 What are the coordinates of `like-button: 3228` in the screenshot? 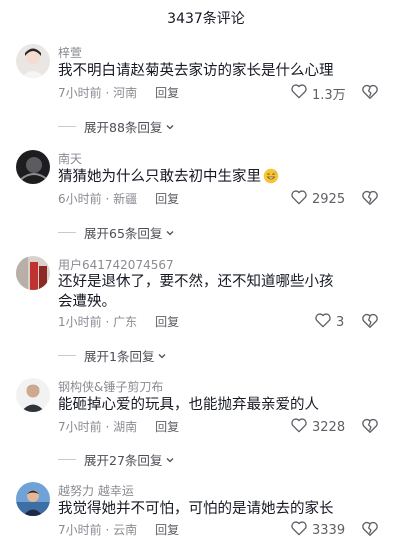 It's located at (317, 427).